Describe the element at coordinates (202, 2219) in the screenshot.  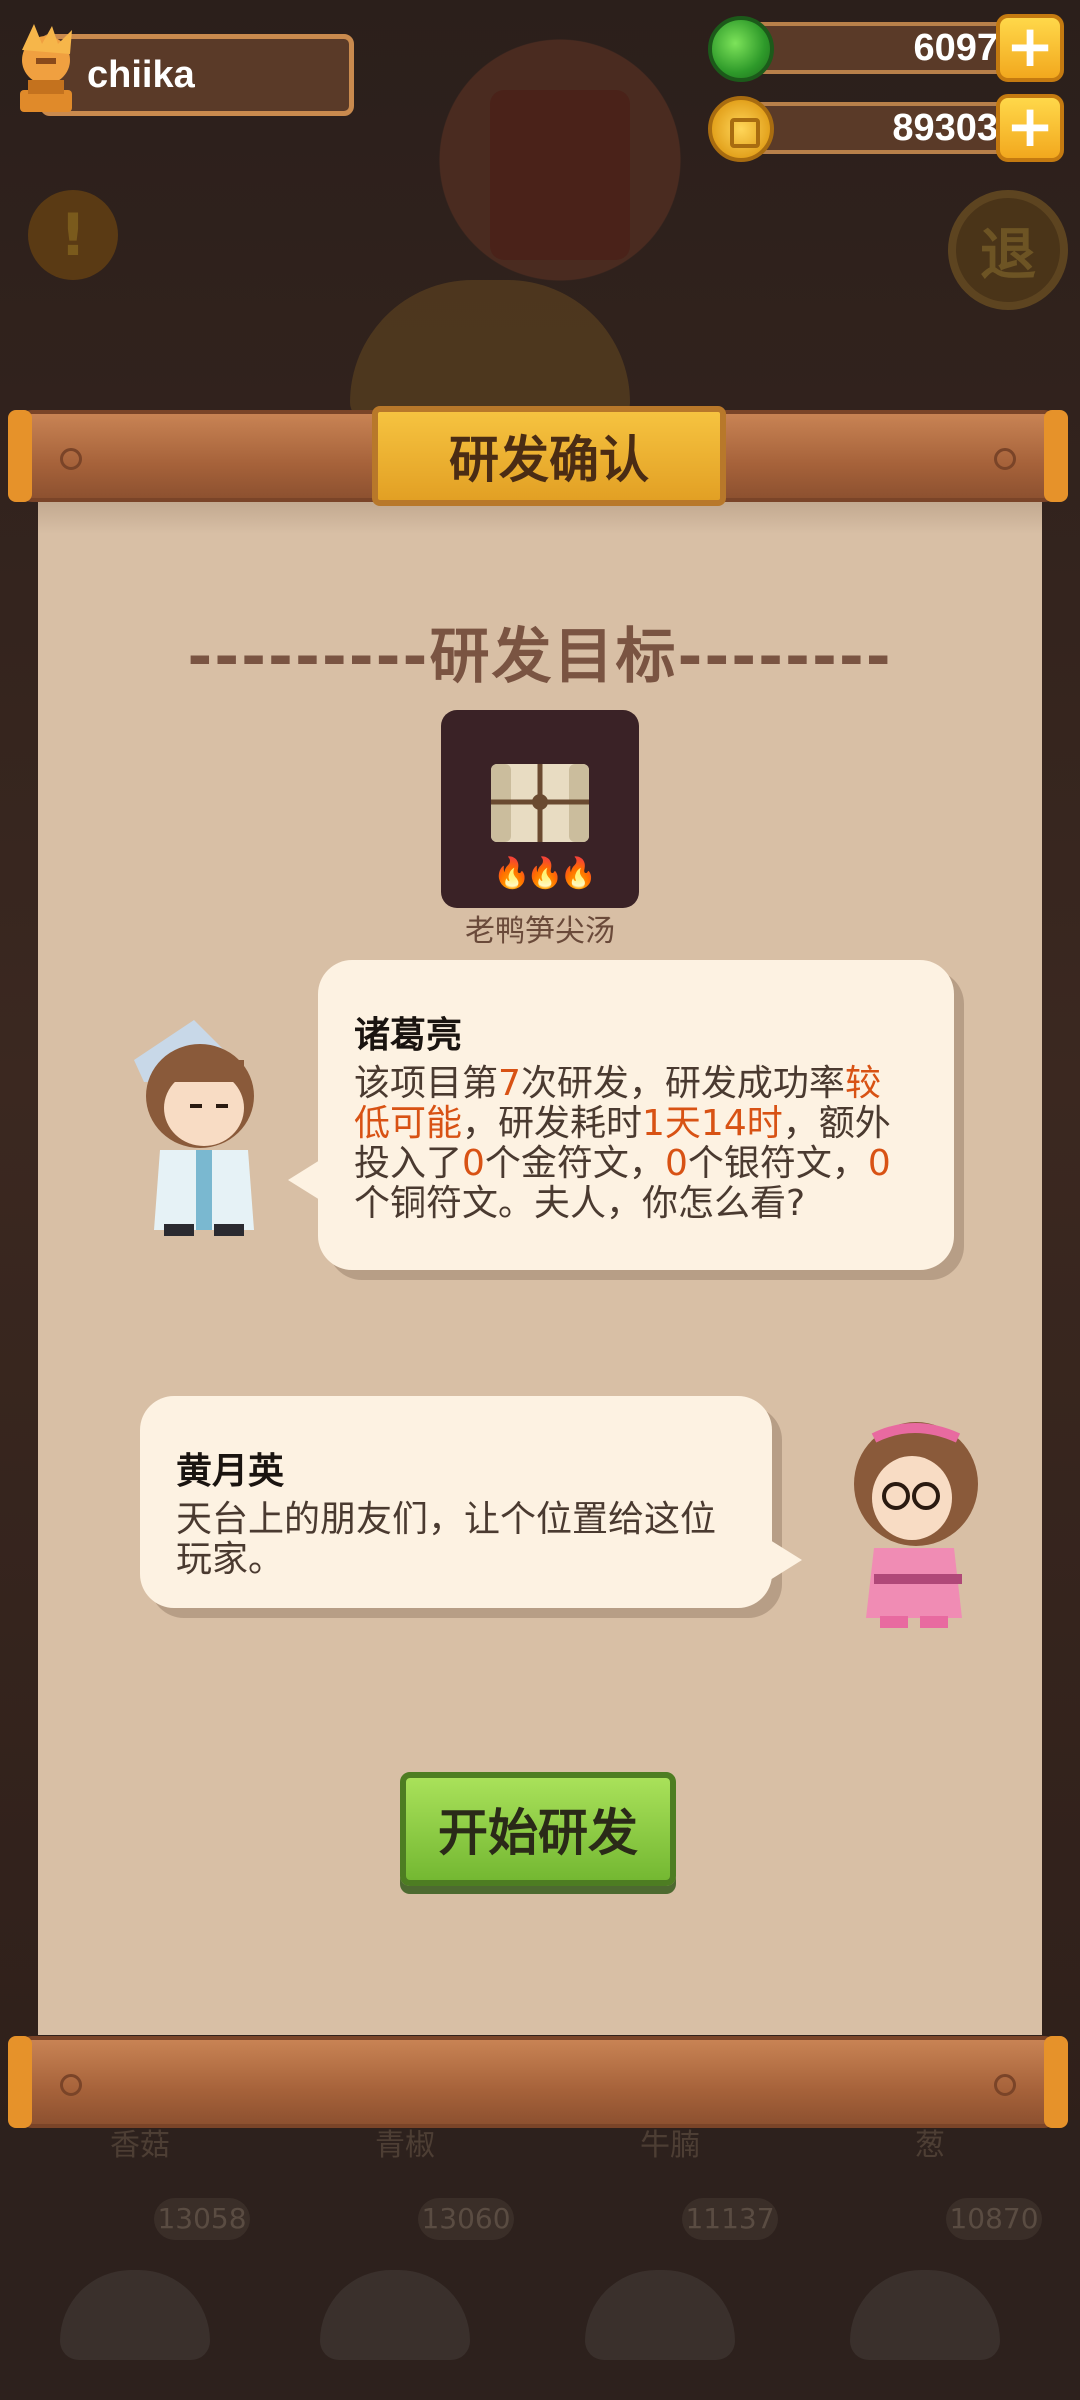
I see `ingredient-count: 13058` at that location.